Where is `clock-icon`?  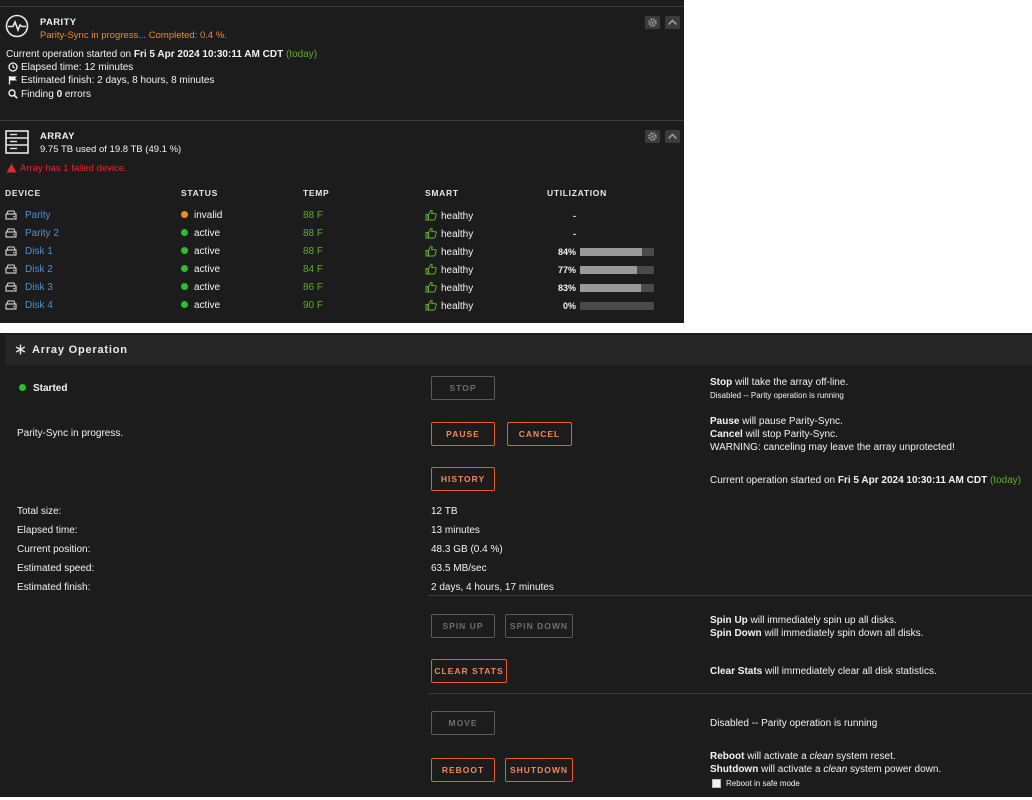 clock-icon is located at coordinates (13, 67).